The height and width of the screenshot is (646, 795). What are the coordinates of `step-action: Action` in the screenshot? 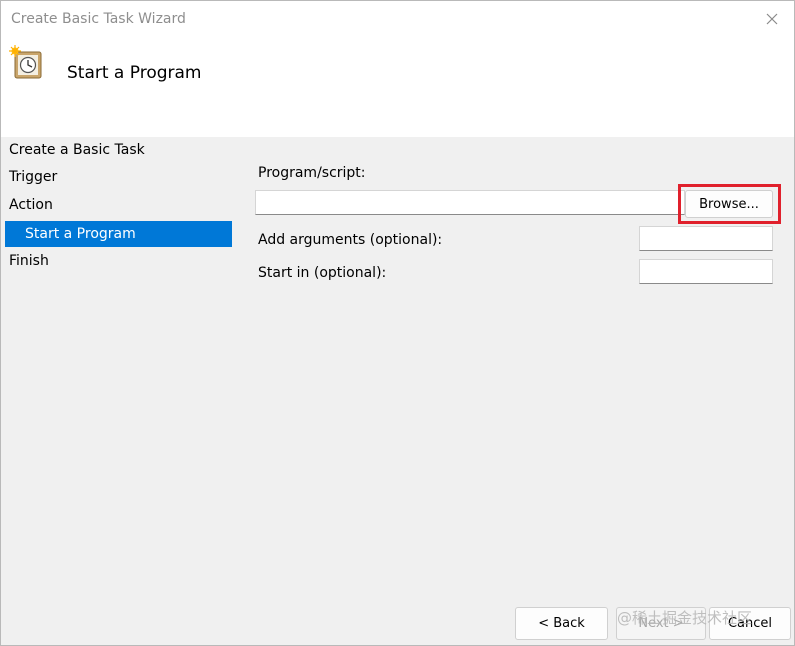 It's located at (118, 205).